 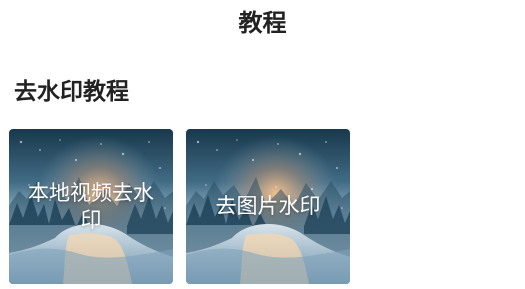 What do you see at coordinates (71, 92) in the screenshot?
I see `section-title: 去水印教程` at bounding box center [71, 92].